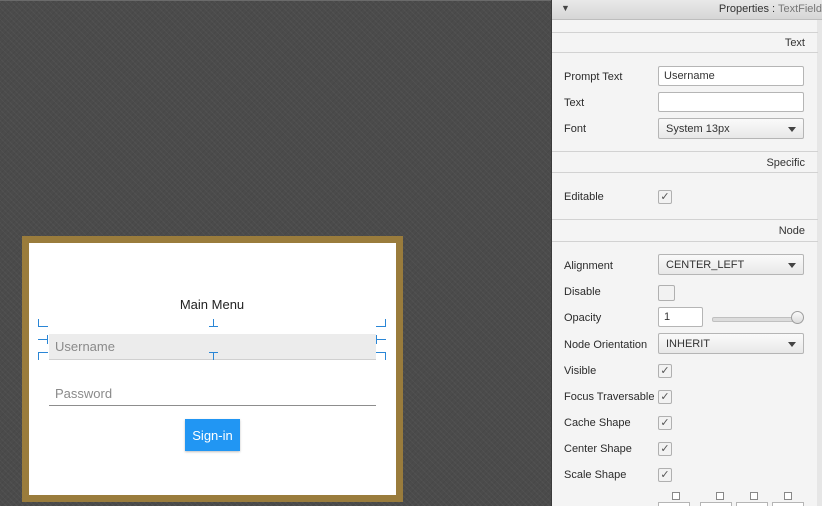 The image size is (822, 506). I want to click on font-dropdown: System 13px, so click(731, 128).